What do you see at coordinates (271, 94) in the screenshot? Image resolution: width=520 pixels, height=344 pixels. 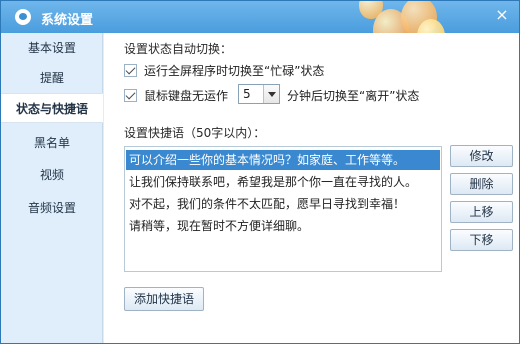 I see `dropdown-arrow-icon` at bounding box center [271, 94].